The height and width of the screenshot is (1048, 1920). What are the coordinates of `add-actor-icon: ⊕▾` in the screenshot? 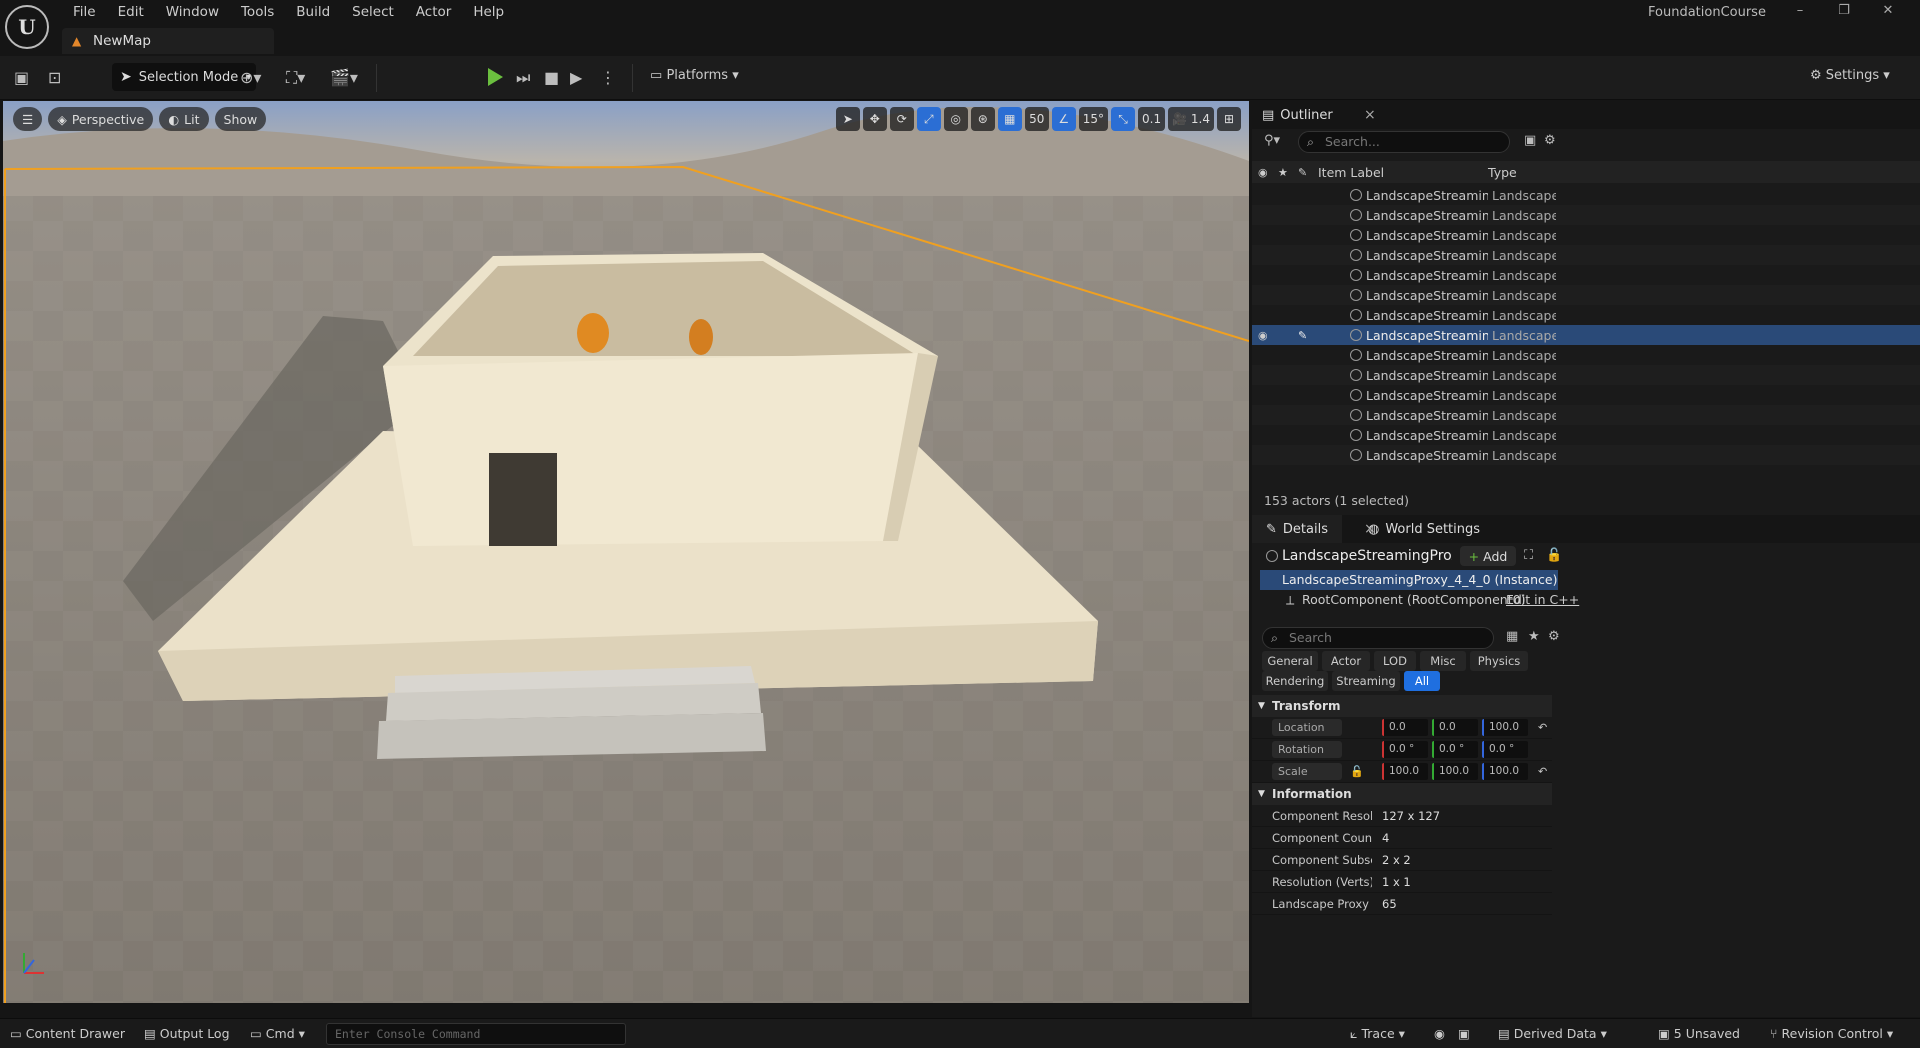 It's located at (250, 78).